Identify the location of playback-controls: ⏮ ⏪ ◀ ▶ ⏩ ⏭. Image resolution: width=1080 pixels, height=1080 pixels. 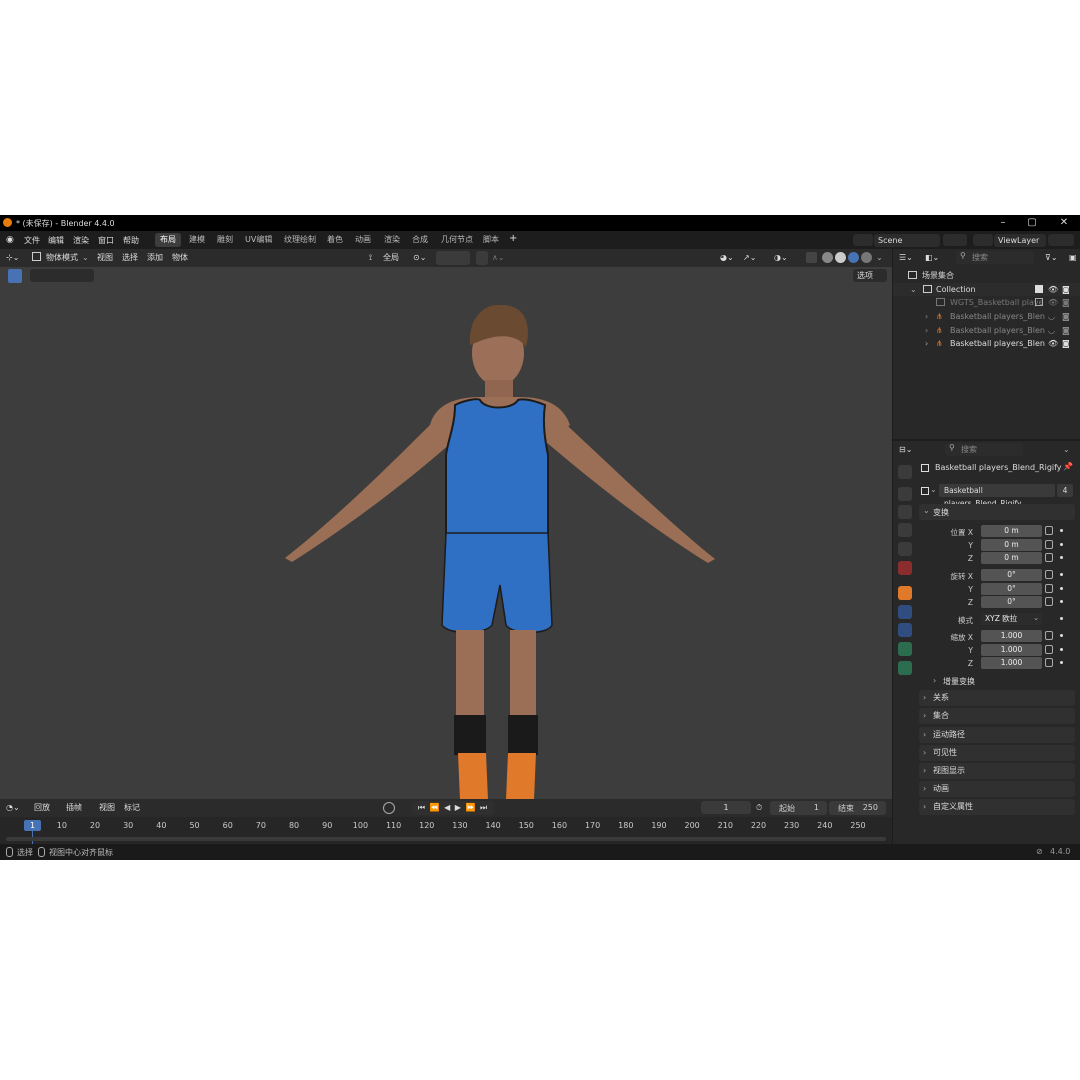
(453, 808).